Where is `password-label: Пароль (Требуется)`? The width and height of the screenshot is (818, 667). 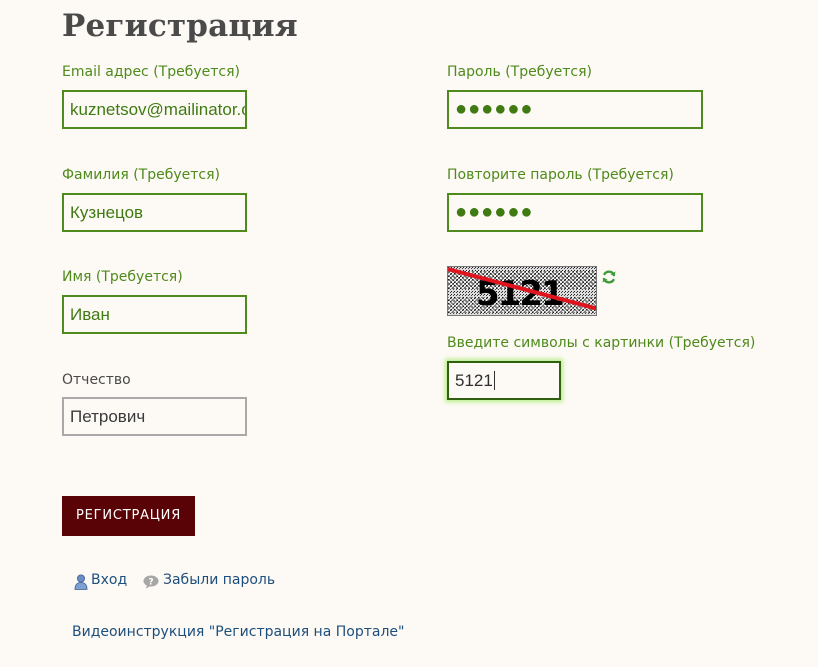
password-label: Пароль (Требуется) is located at coordinates (519, 72).